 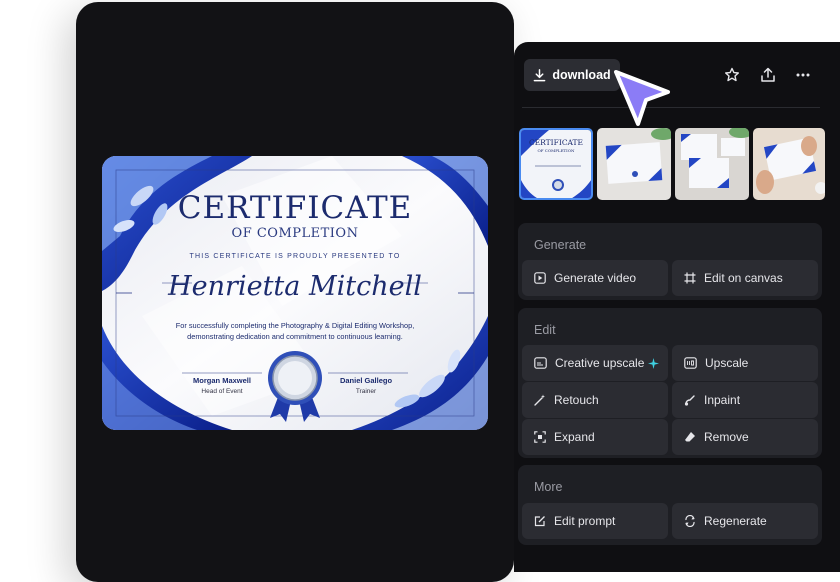 I want to click on expand-button: Expand, so click(x=595, y=437).